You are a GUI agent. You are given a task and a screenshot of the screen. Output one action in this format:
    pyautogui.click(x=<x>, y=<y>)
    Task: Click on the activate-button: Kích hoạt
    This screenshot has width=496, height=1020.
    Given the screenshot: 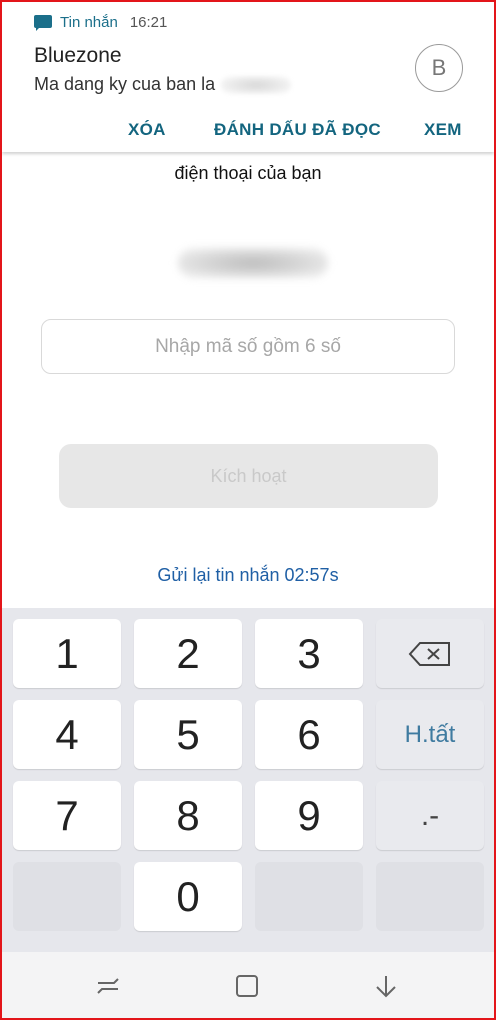 What is the action you would take?
    pyautogui.click(x=248, y=476)
    